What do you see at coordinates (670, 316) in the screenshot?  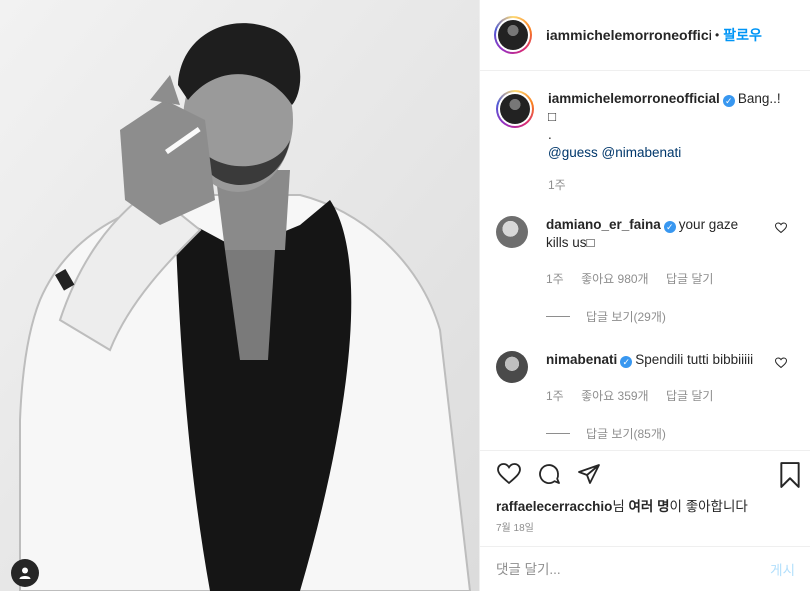 I see `view-replies: 답글 보기(29개)` at bounding box center [670, 316].